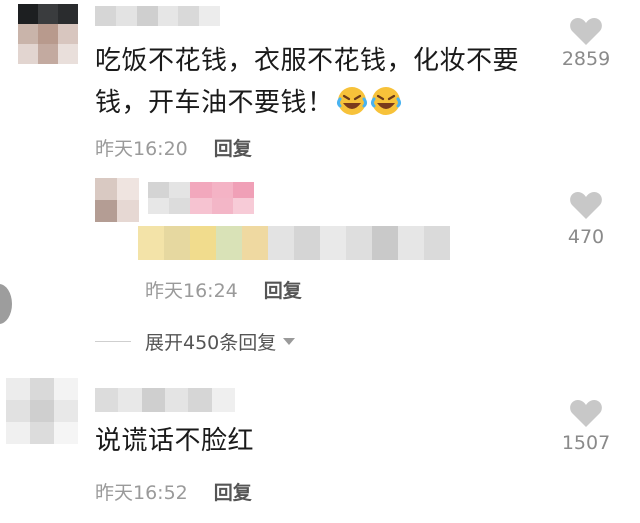 The height and width of the screenshot is (523, 640). I want to click on like-count: 2859, so click(586, 59).